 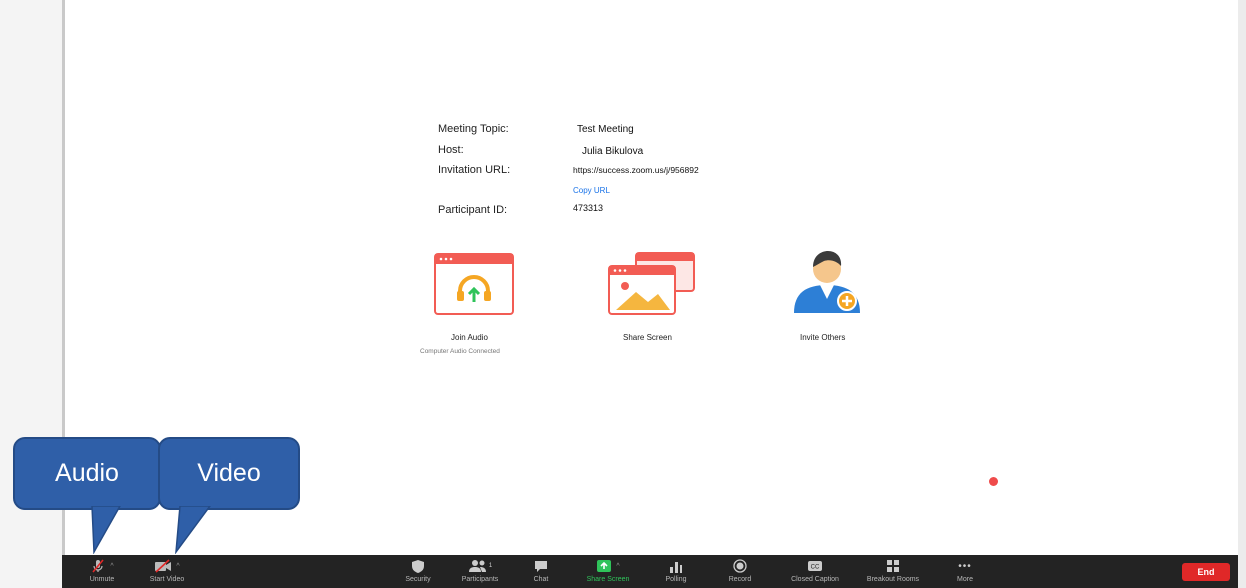 I want to click on chat-button: Chat, so click(x=541, y=571).